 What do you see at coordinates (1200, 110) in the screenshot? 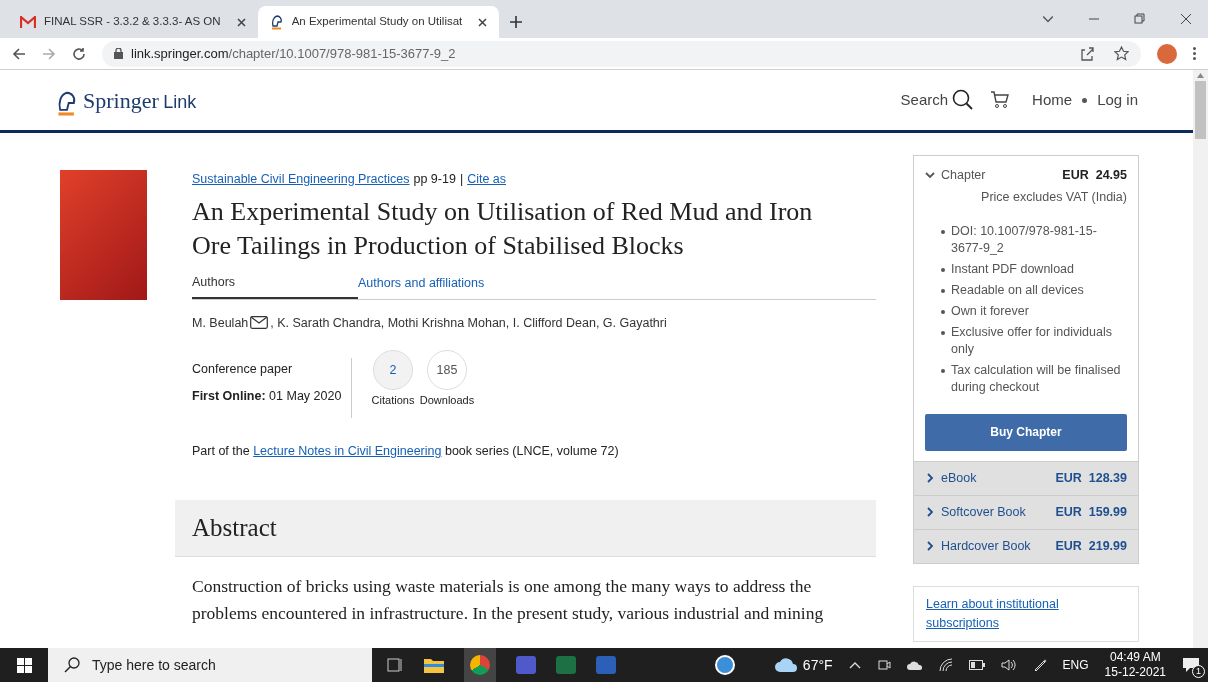
I see `scrollbar-thumb` at bounding box center [1200, 110].